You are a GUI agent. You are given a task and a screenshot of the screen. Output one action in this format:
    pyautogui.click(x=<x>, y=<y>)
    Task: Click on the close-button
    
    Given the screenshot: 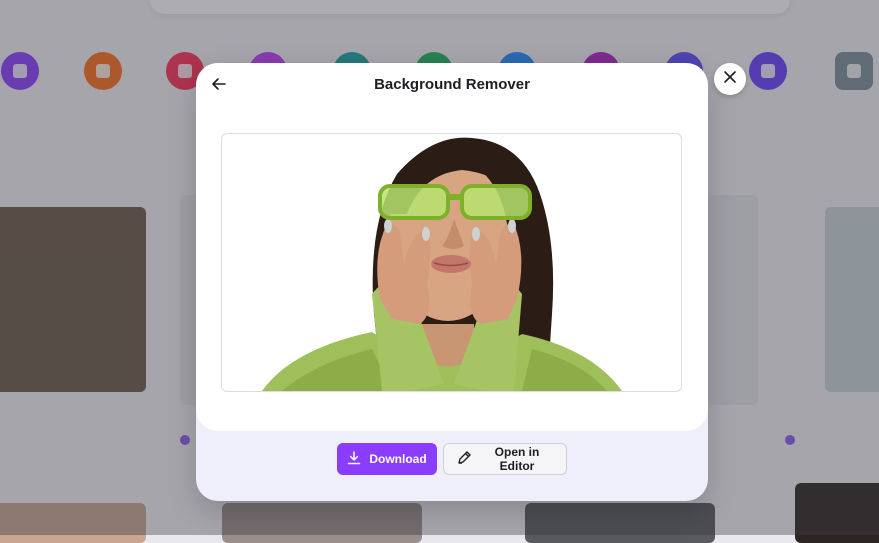 What is the action you would take?
    pyautogui.click(x=730, y=79)
    